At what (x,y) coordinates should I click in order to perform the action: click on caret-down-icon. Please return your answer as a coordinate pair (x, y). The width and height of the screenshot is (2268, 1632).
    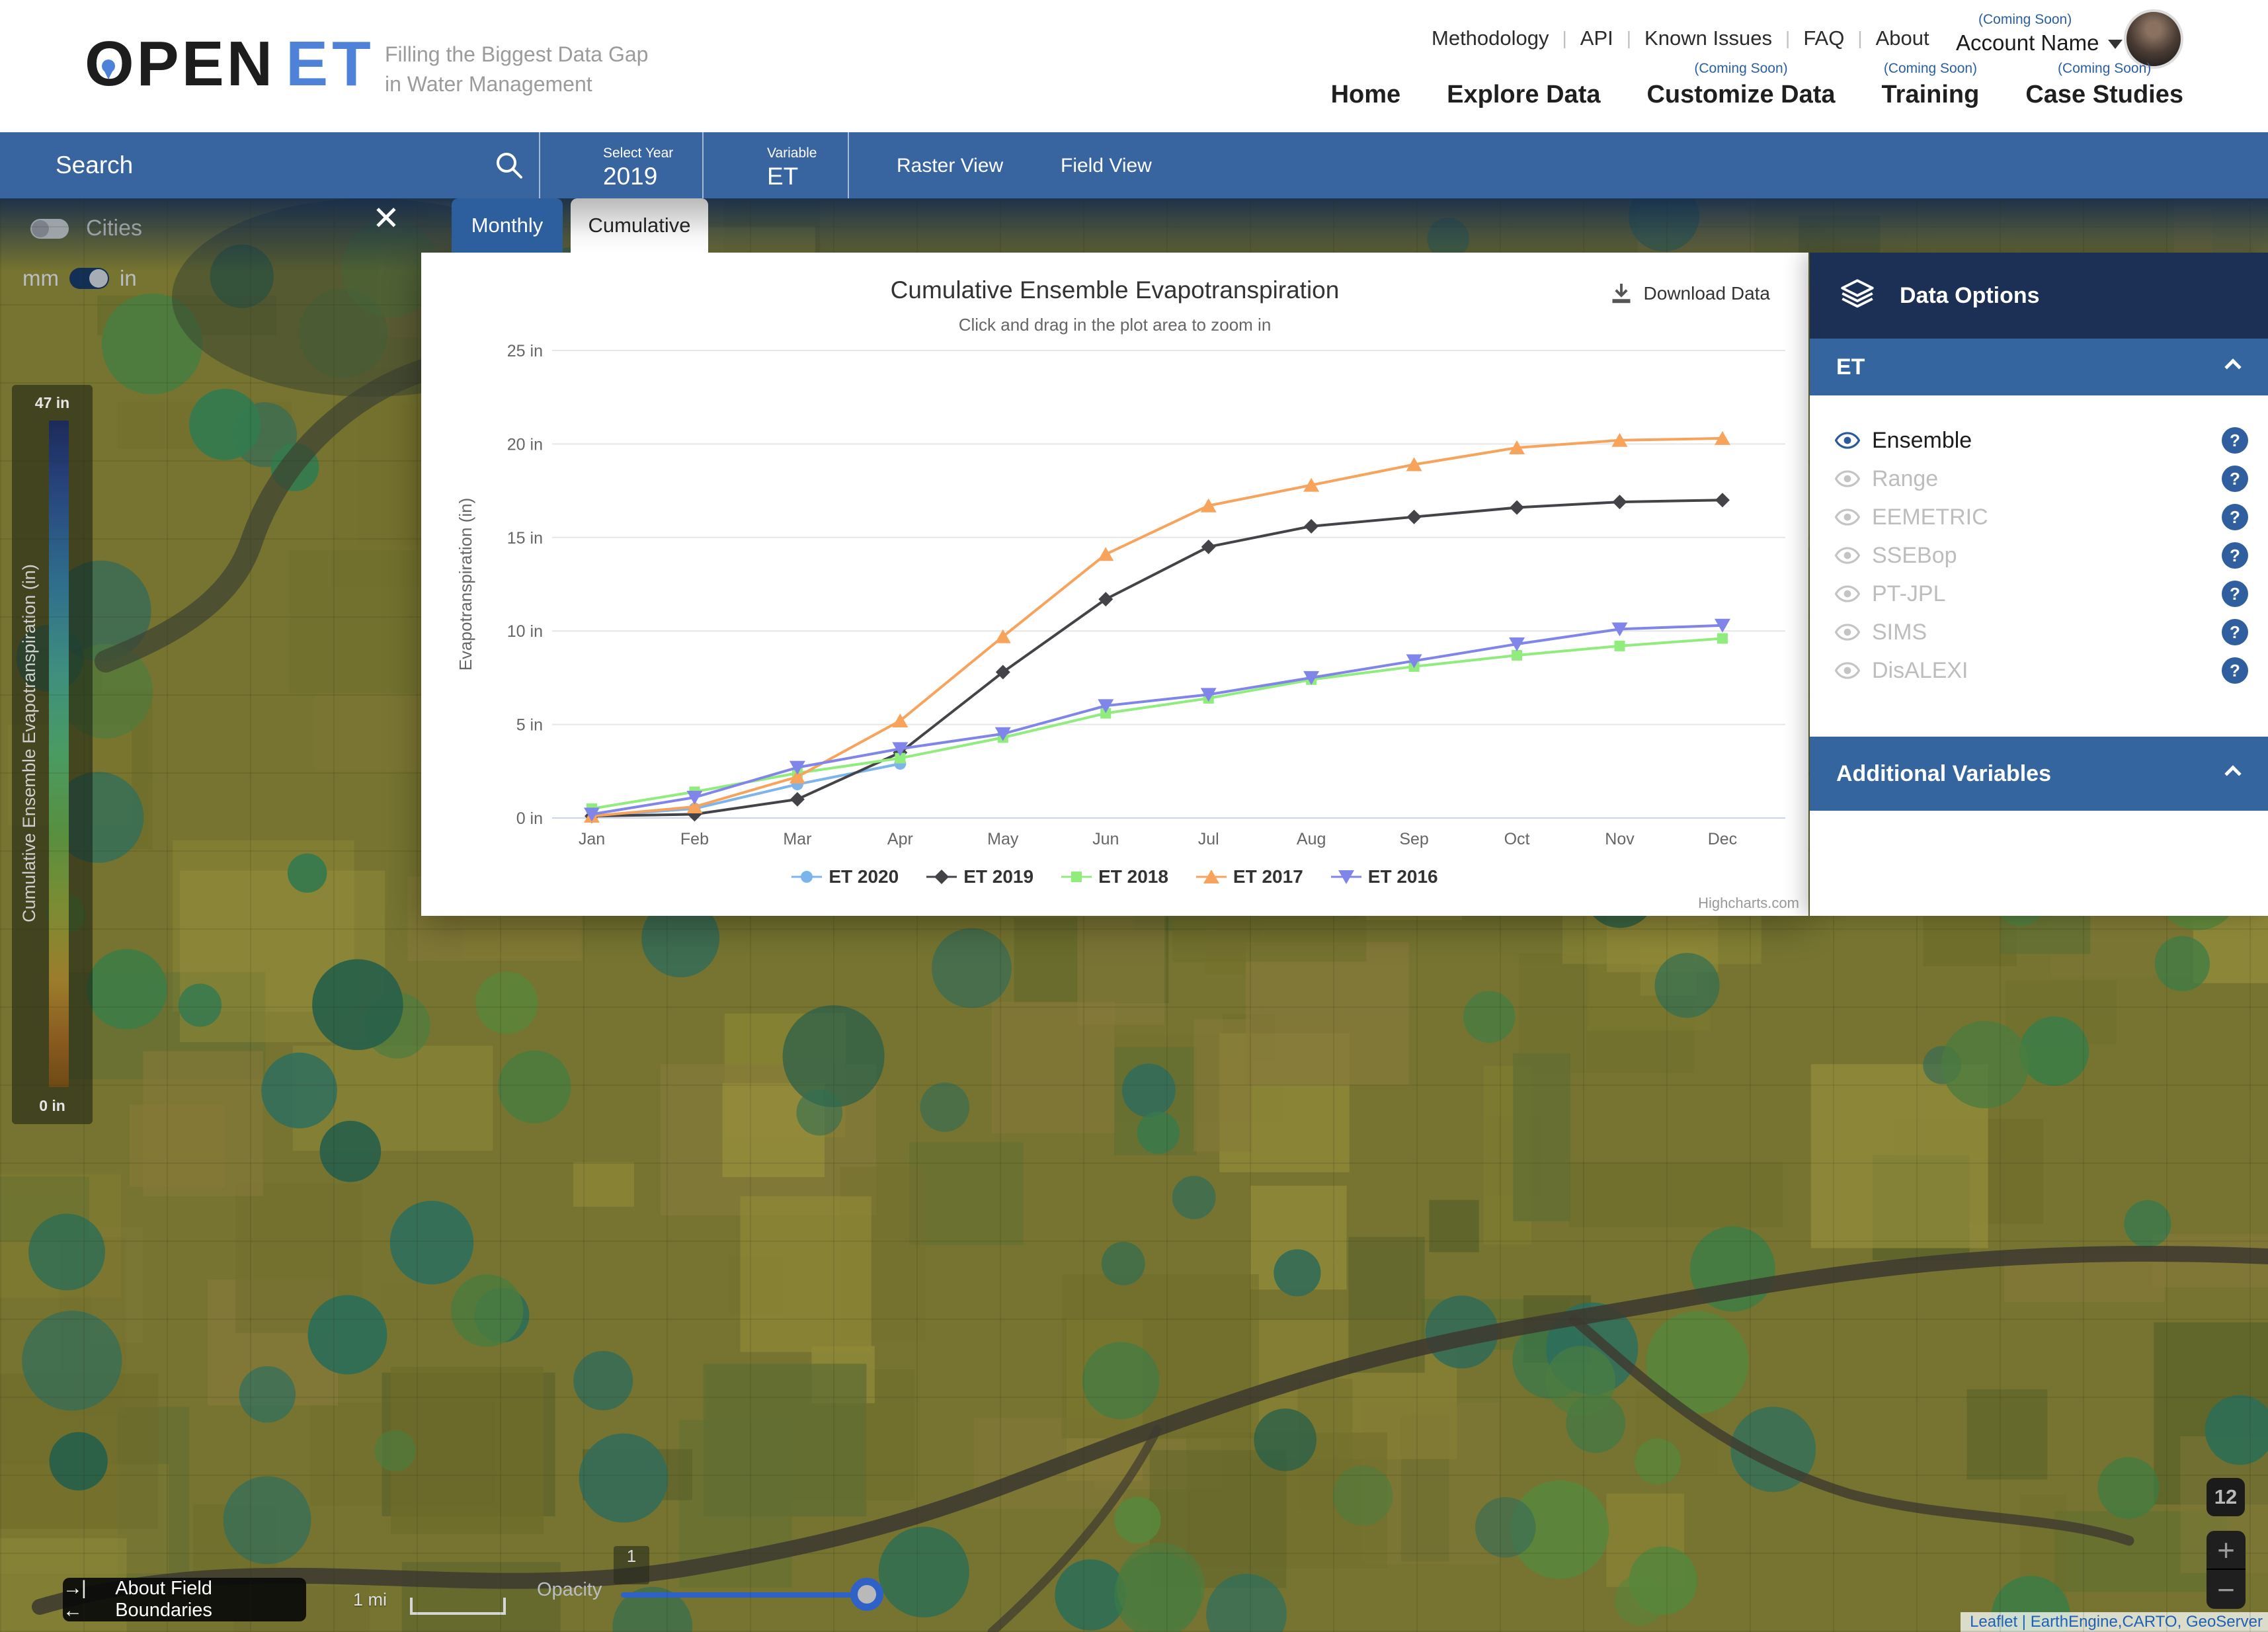
    Looking at the image, I should click on (2116, 45).